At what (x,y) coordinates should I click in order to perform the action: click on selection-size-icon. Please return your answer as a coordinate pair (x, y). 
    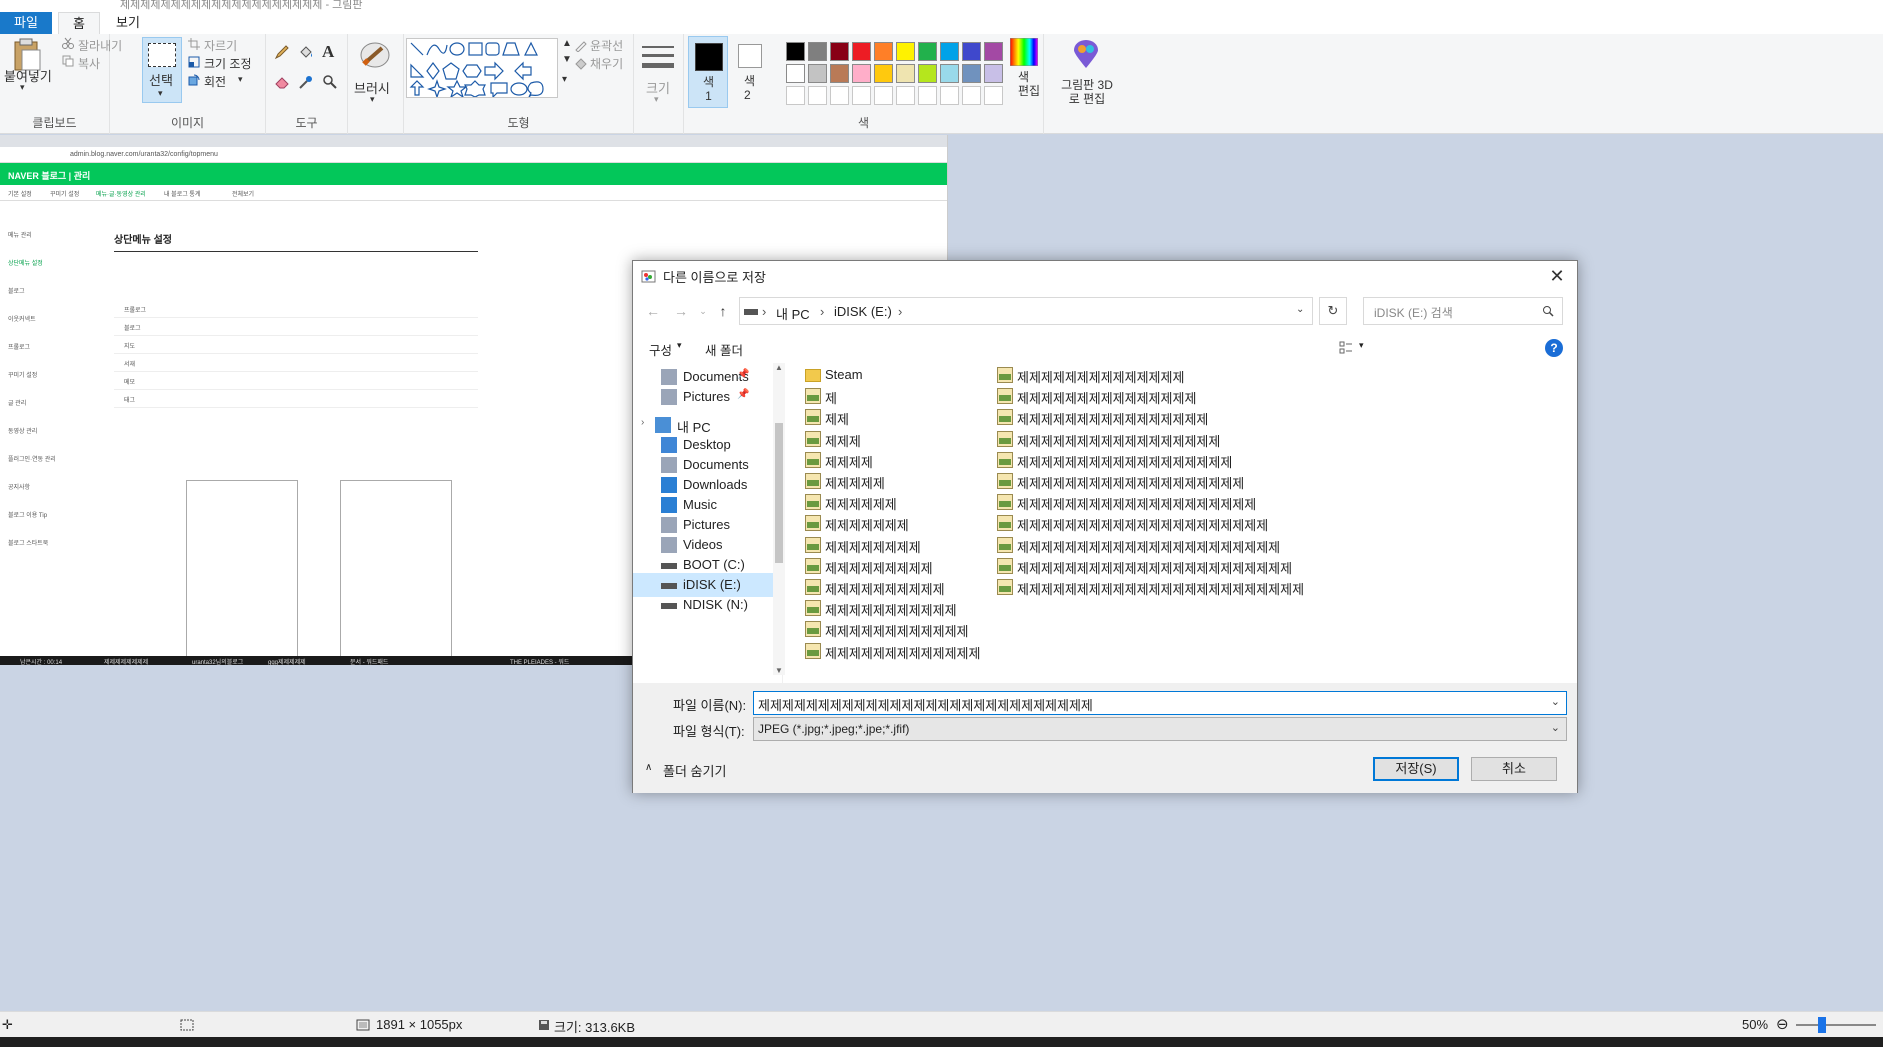
    Looking at the image, I should click on (187, 1025).